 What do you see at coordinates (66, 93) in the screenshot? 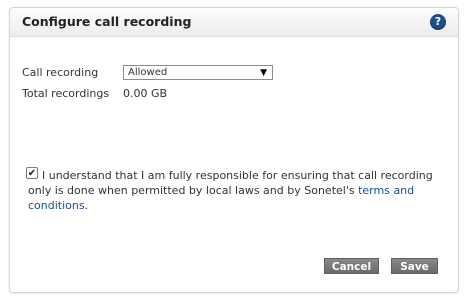
I see `total-recordings-label: Total recordings` at bounding box center [66, 93].